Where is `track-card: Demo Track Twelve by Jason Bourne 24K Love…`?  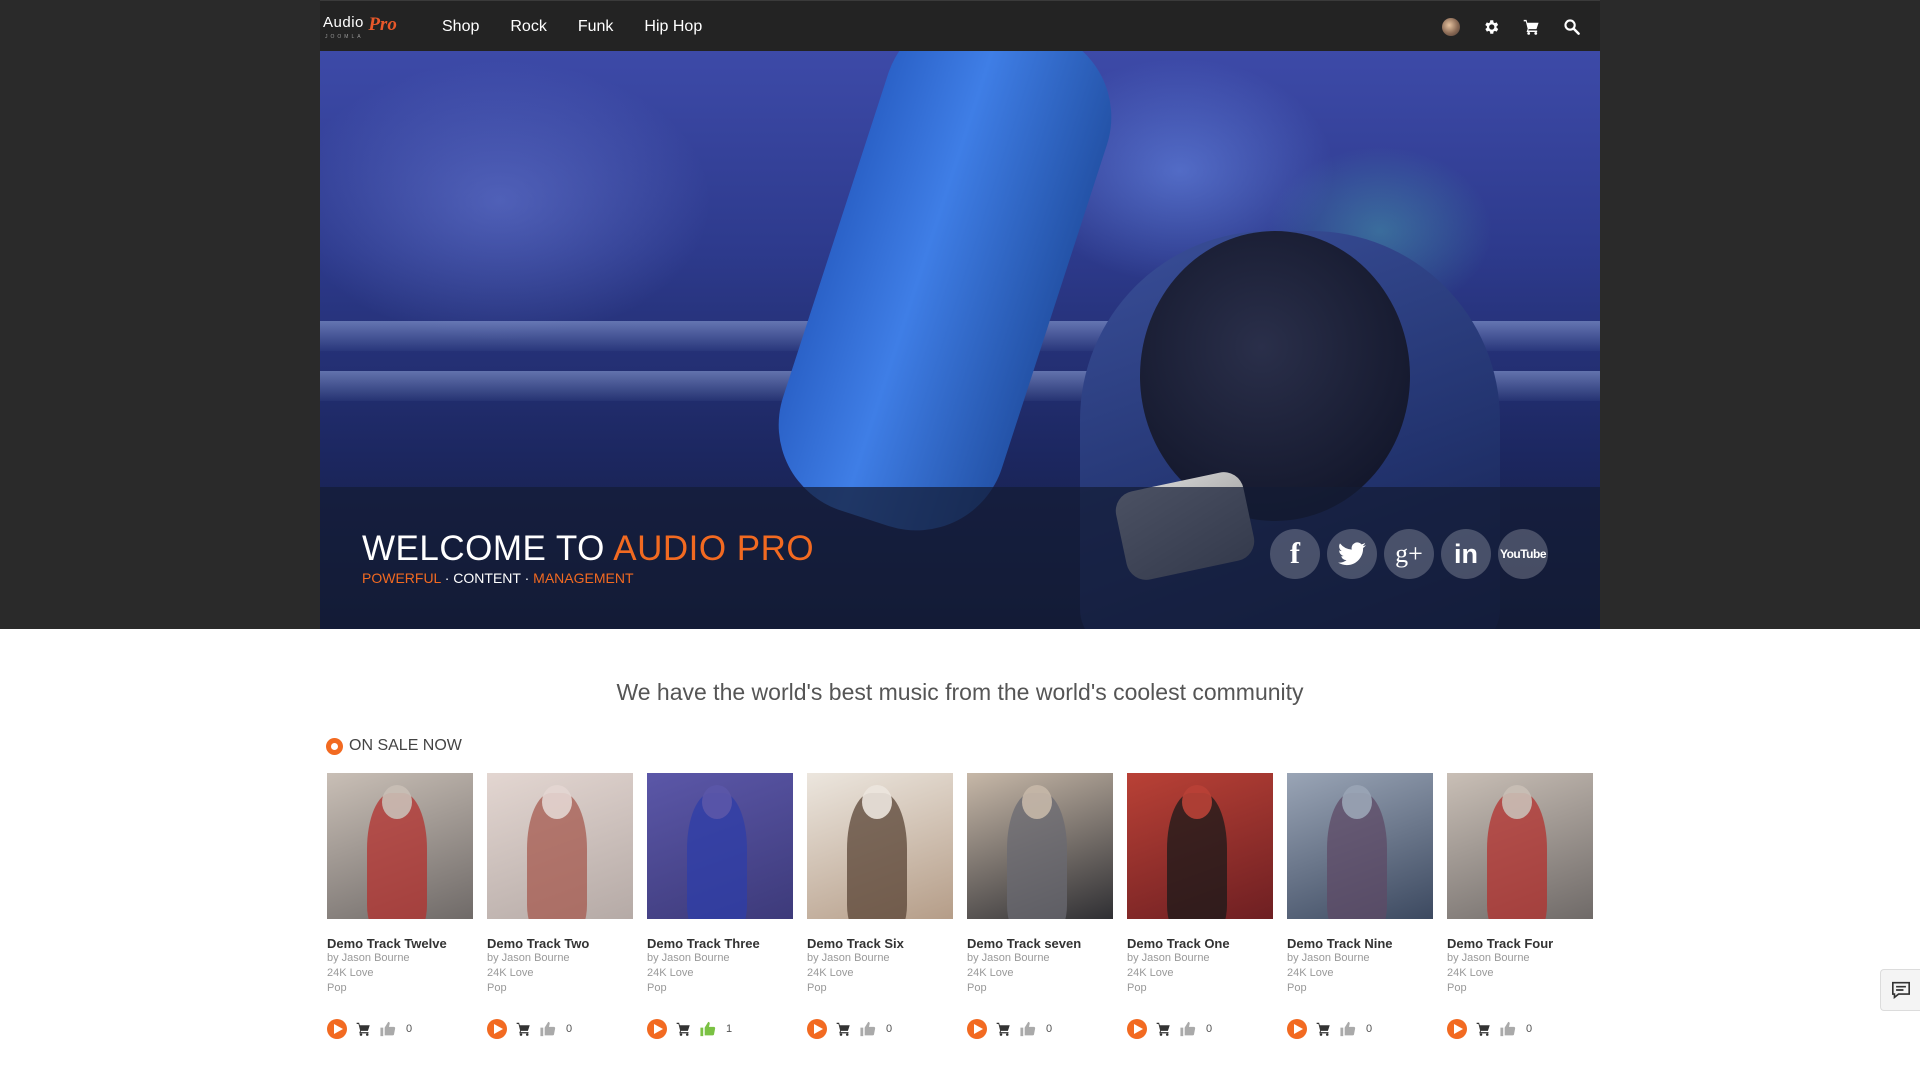
track-card: Demo Track Twelve by Jason Bourne 24K Love… is located at coordinates (400, 906).